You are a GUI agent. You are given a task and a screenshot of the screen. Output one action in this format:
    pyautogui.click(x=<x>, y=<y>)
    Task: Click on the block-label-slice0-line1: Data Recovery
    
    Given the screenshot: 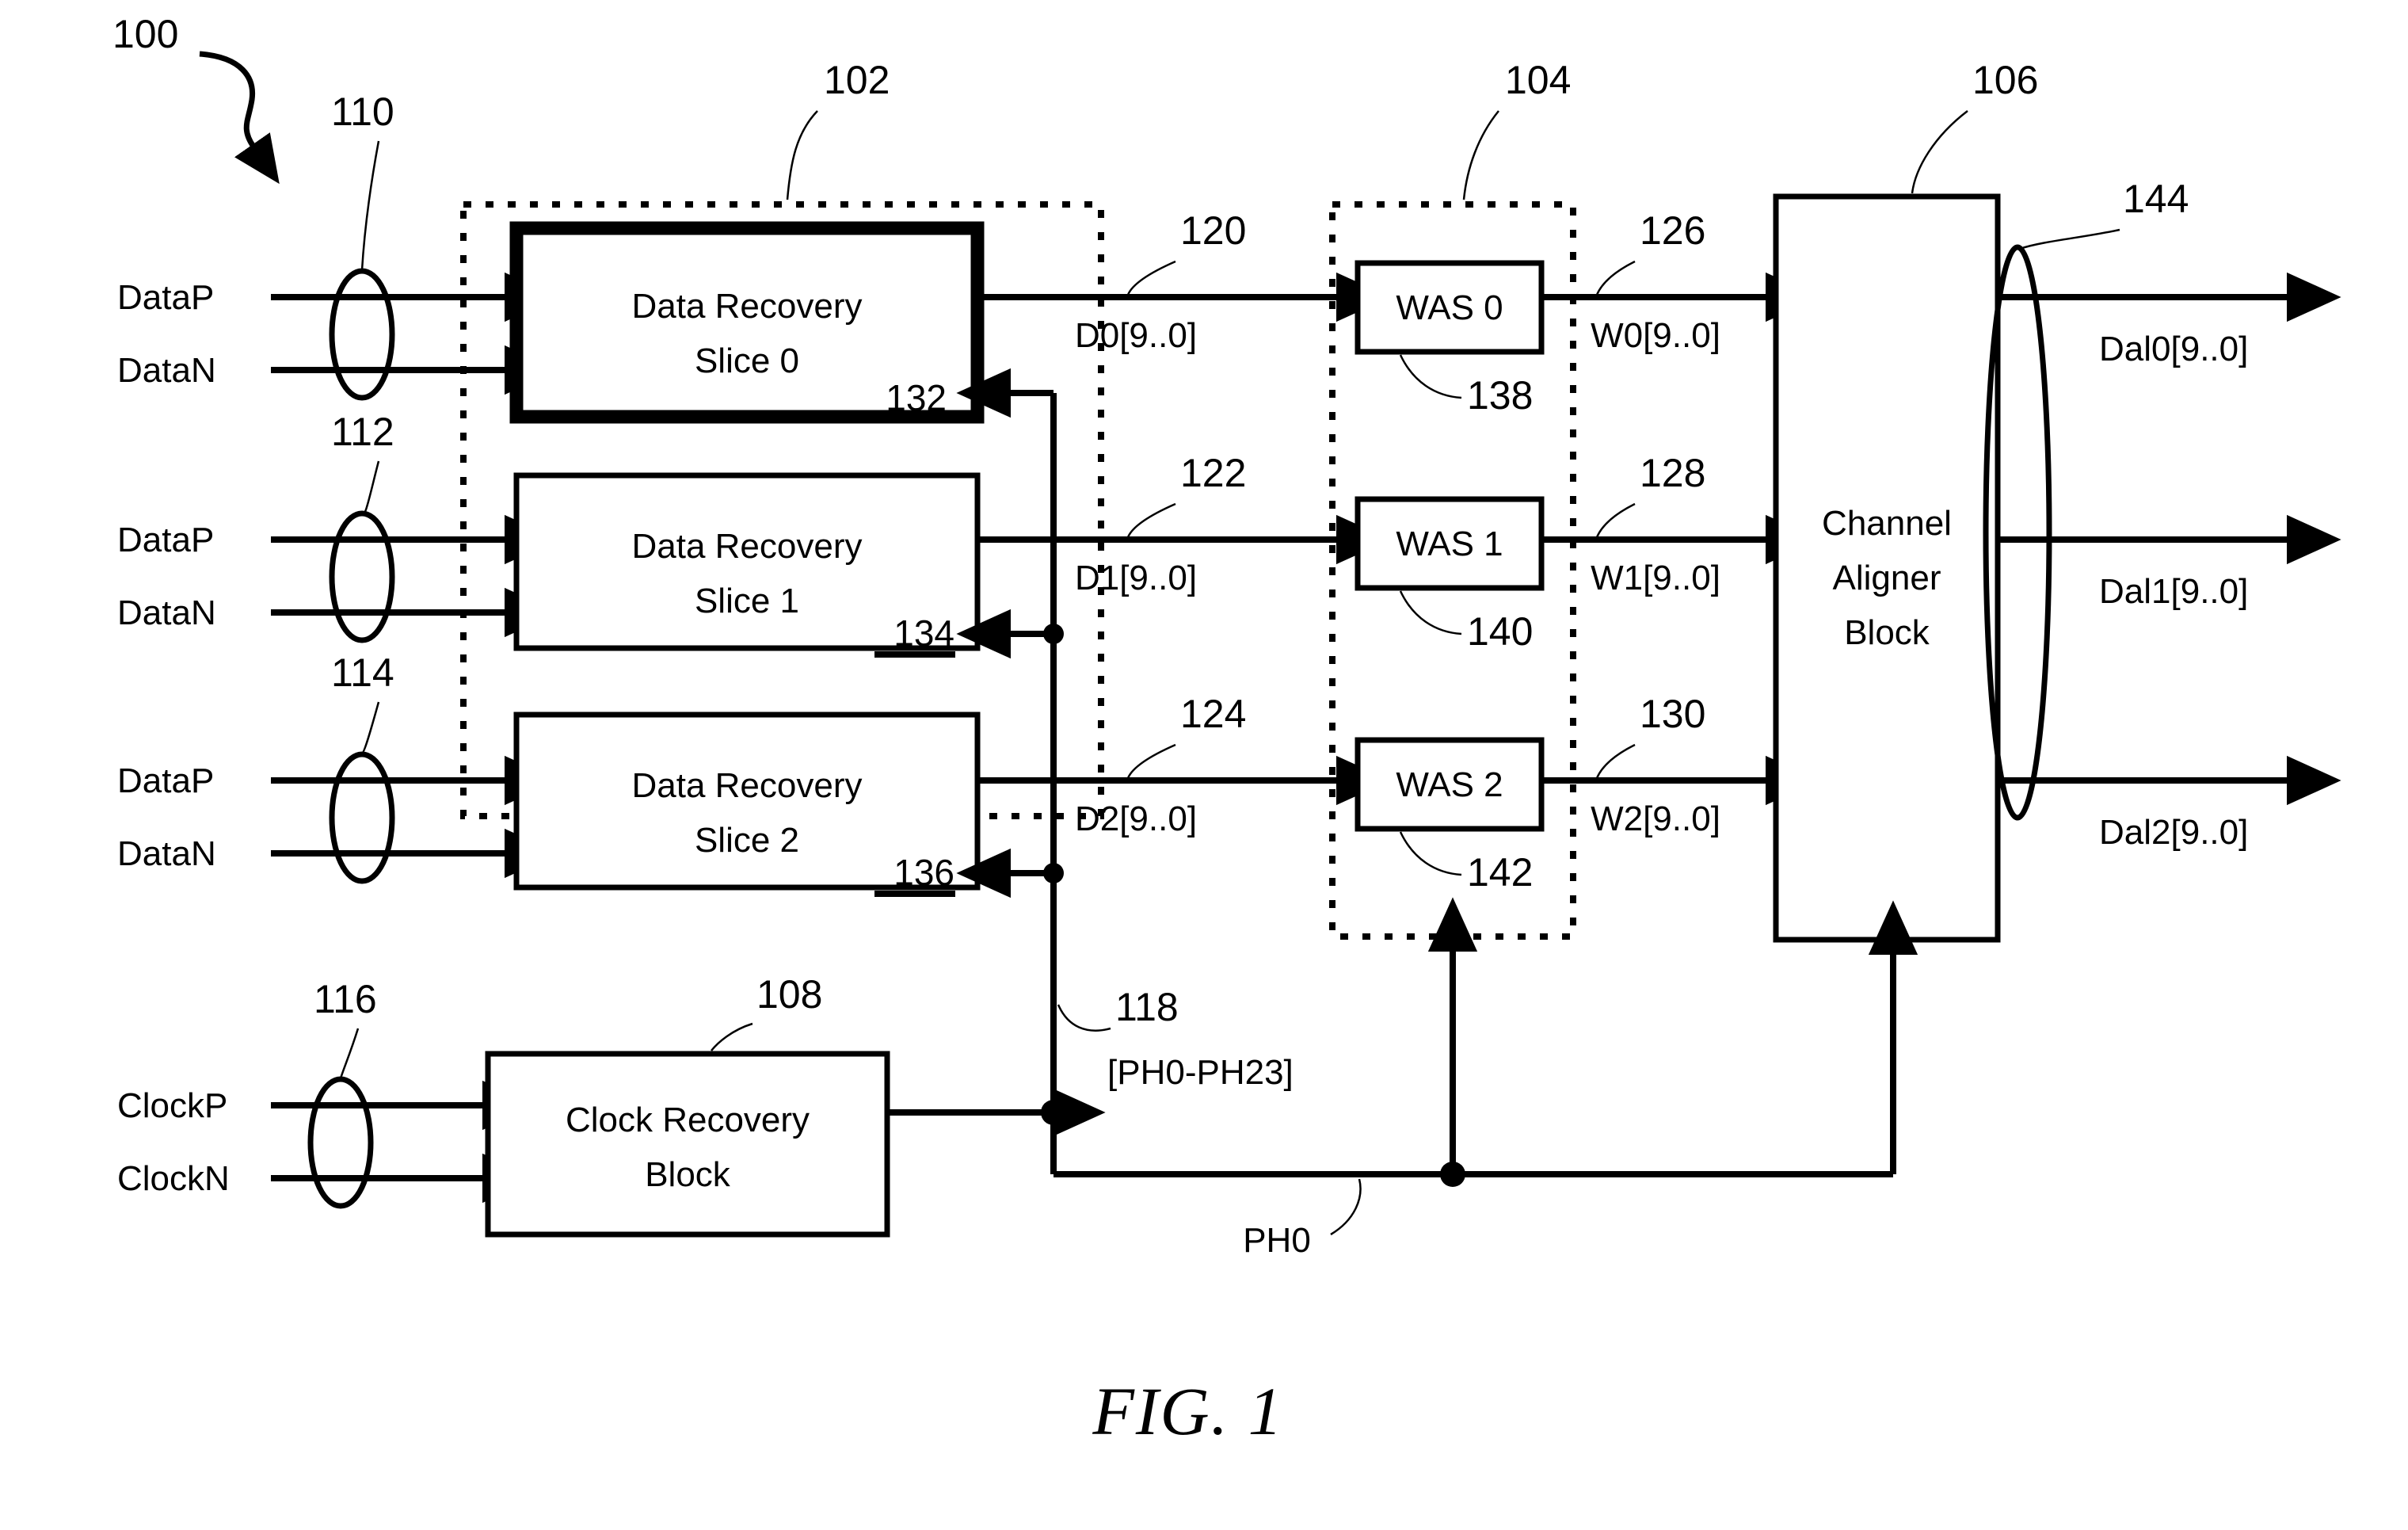 What is the action you would take?
    pyautogui.click(x=746, y=306)
    